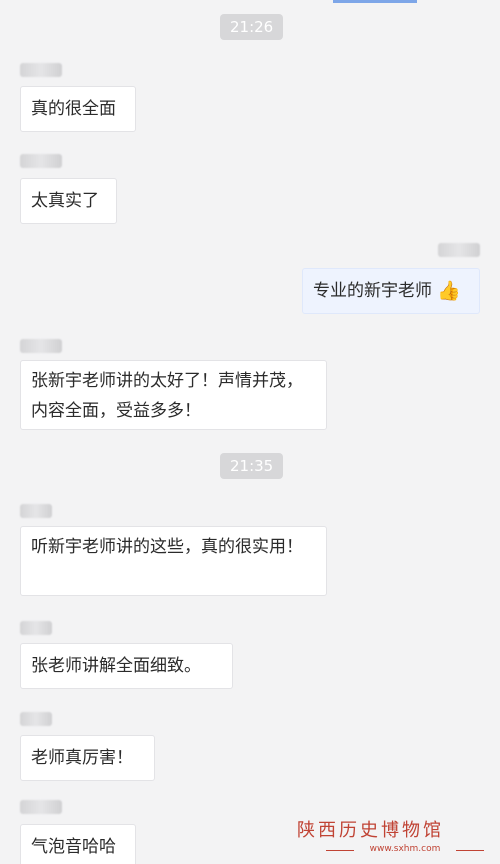 Image resolution: width=500 pixels, height=864 pixels. What do you see at coordinates (459, 250) in the screenshot?
I see `self-name-blurred` at bounding box center [459, 250].